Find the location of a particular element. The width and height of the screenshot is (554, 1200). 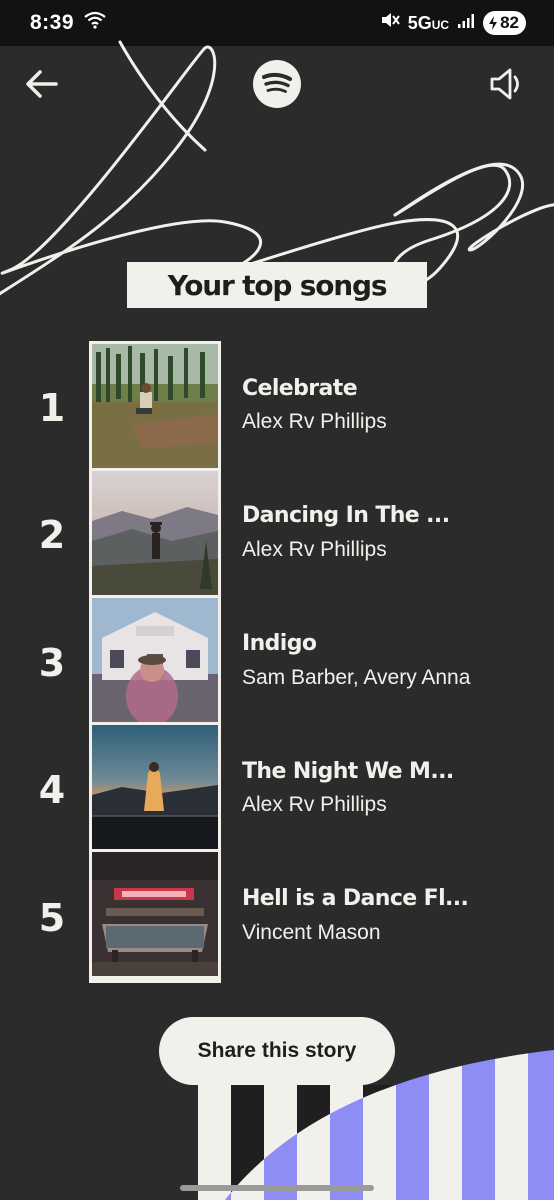

sound-toggle-button is located at coordinates (508, 84).